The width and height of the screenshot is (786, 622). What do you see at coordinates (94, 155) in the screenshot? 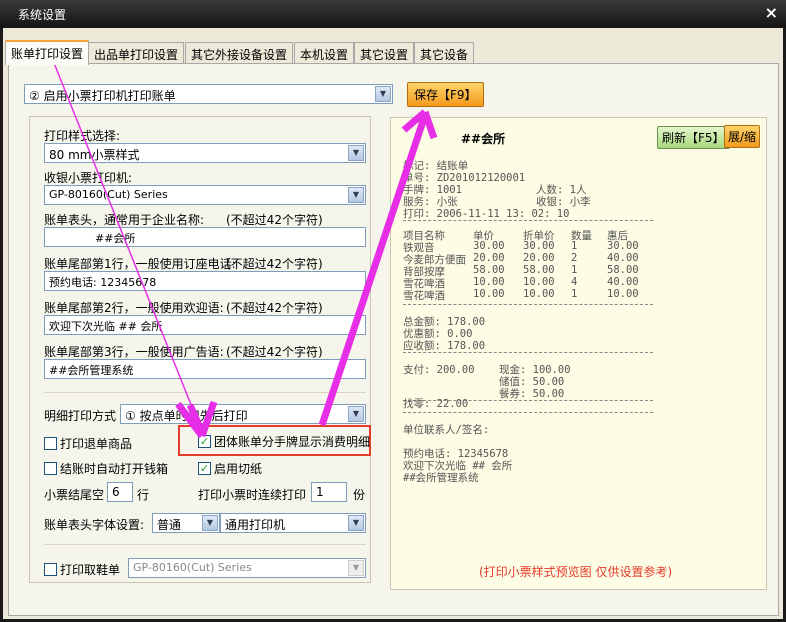
I see `style-value: 80 mm小票样式` at bounding box center [94, 155].